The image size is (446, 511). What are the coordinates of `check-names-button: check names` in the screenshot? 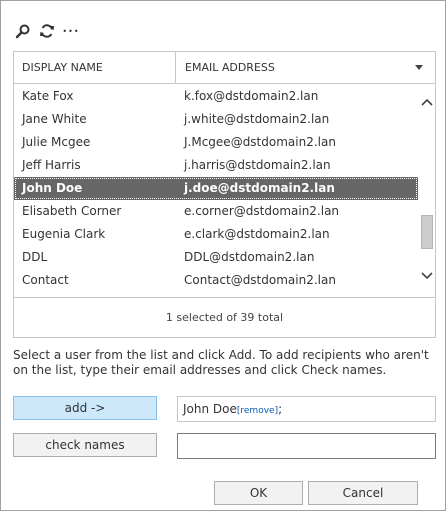 It's located at (85, 445).